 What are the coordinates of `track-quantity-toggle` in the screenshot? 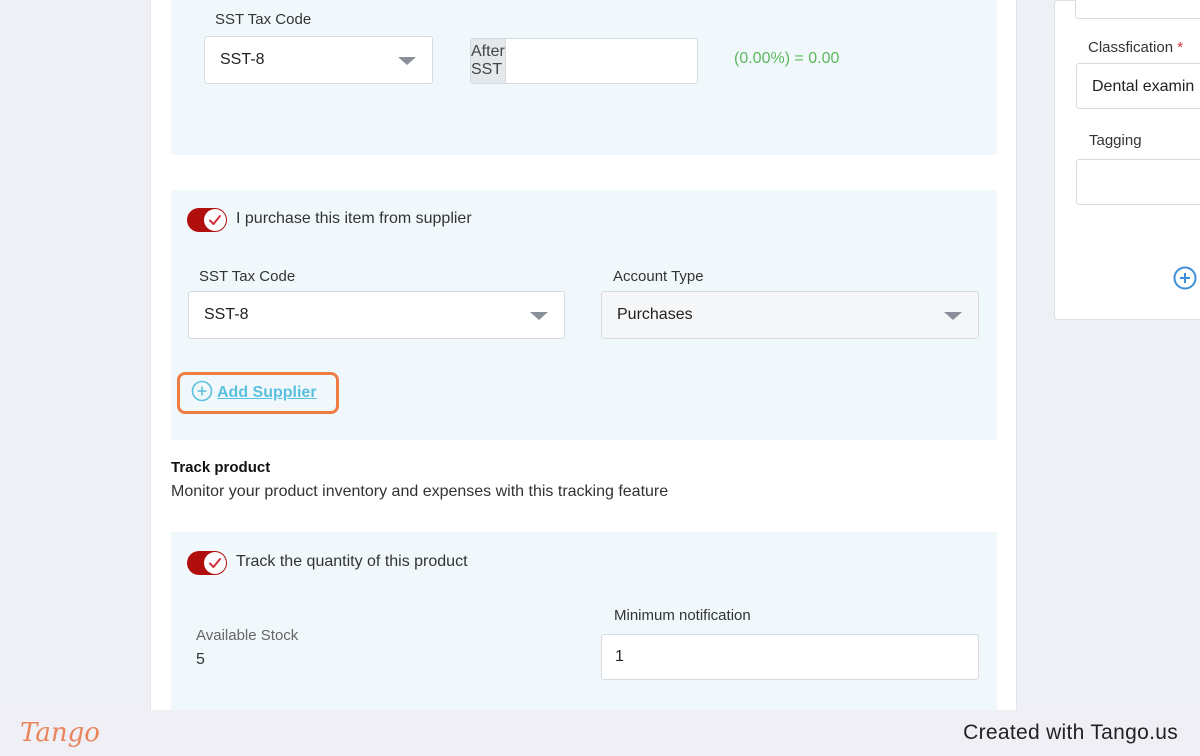 It's located at (207, 563).